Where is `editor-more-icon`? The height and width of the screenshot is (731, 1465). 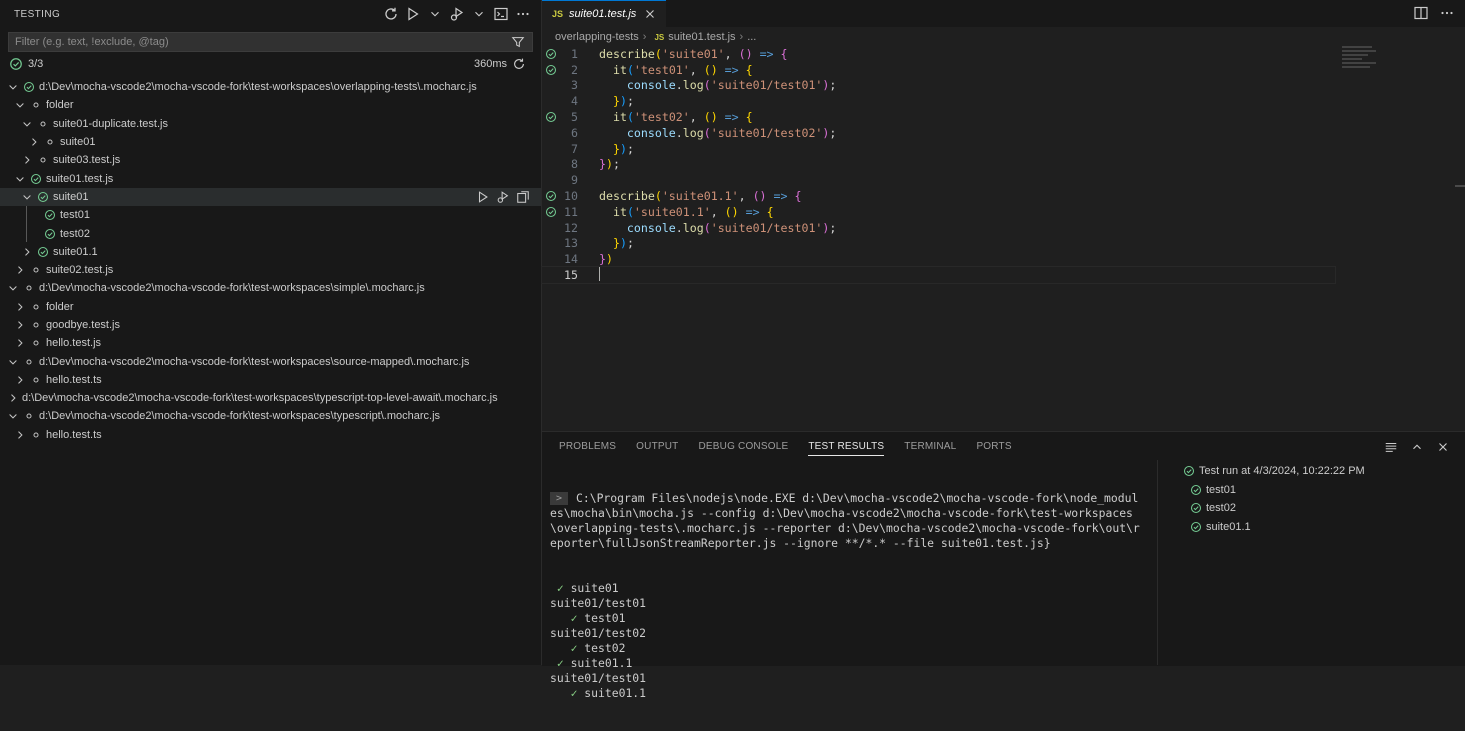
editor-more-icon is located at coordinates (1447, 13).